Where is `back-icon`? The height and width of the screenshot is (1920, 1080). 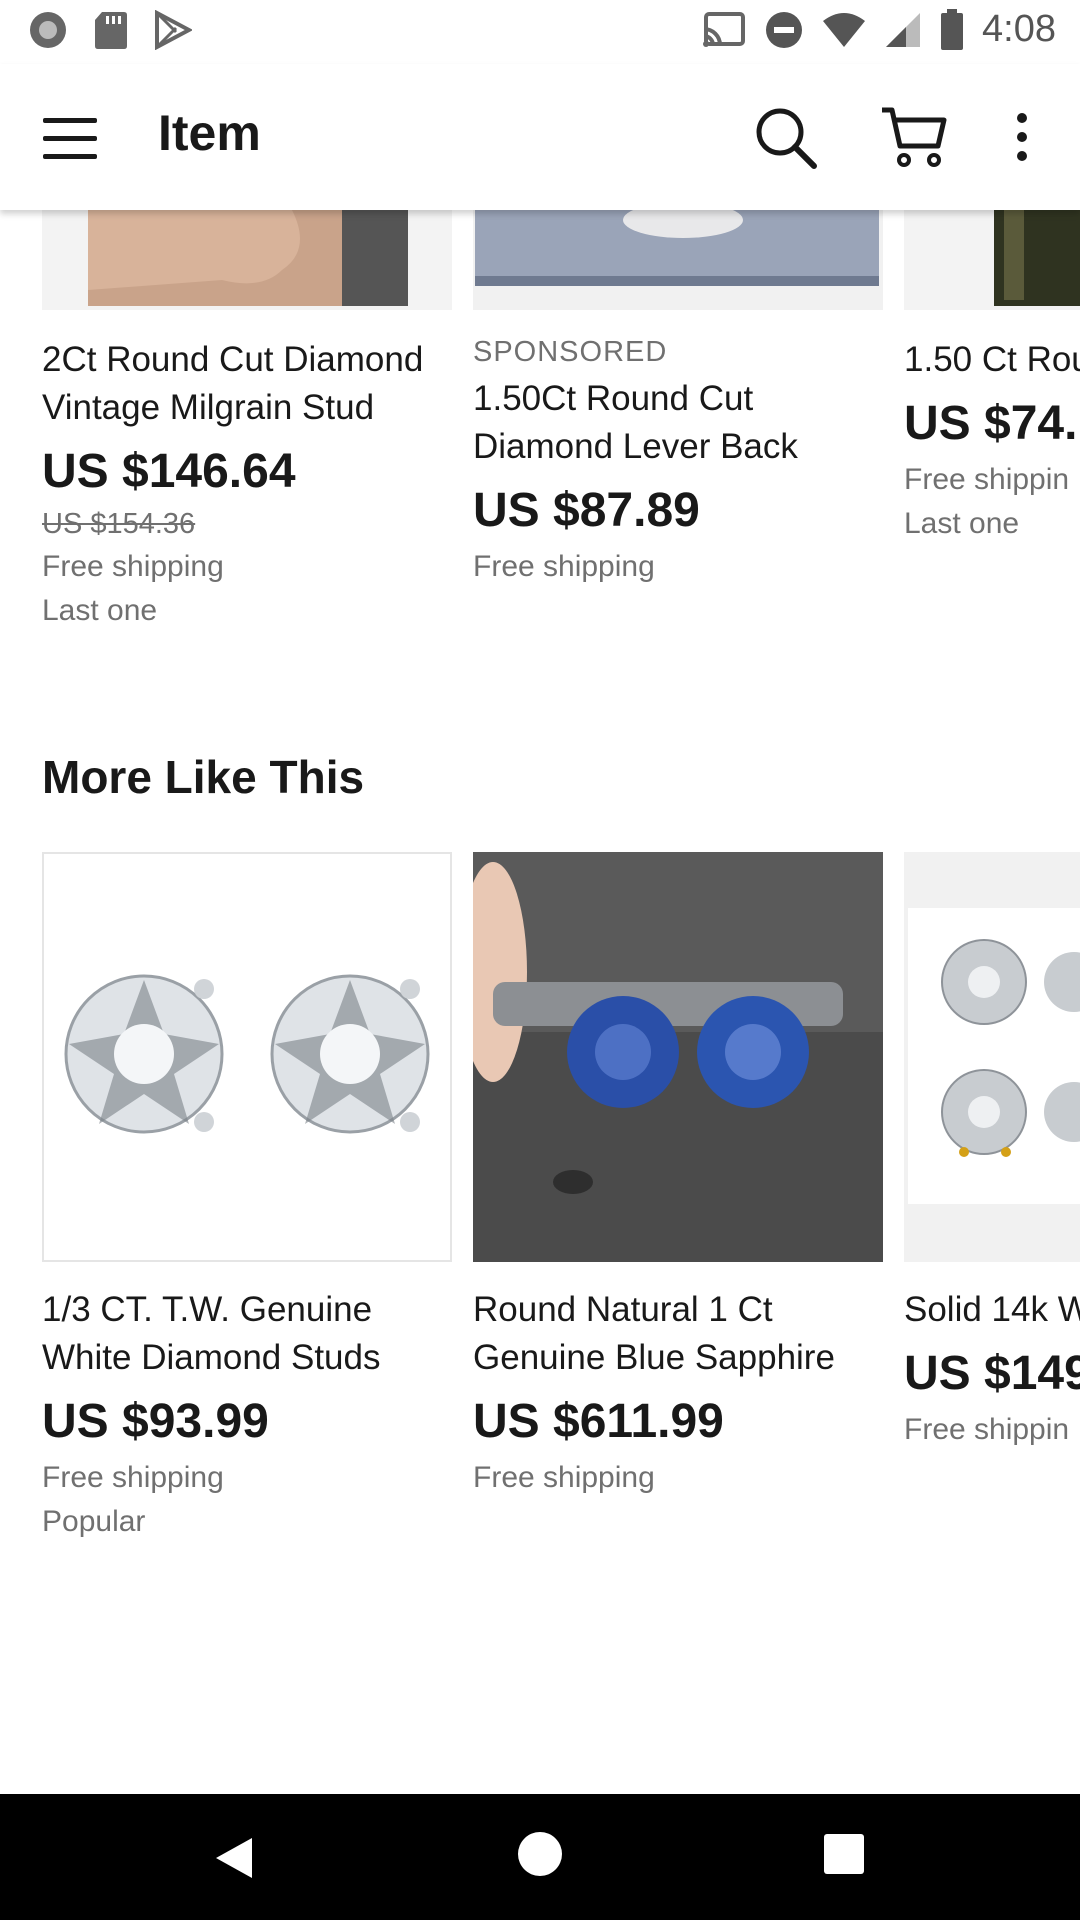
back-icon is located at coordinates (234, 1858).